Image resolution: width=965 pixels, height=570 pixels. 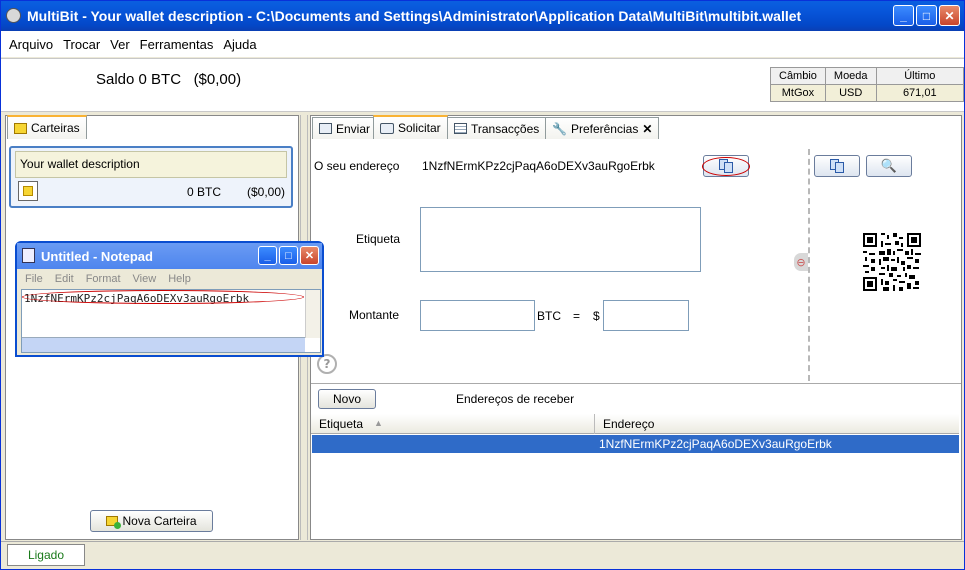 I want to click on tab-enviar: Enviar, so click(x=345, y=128).